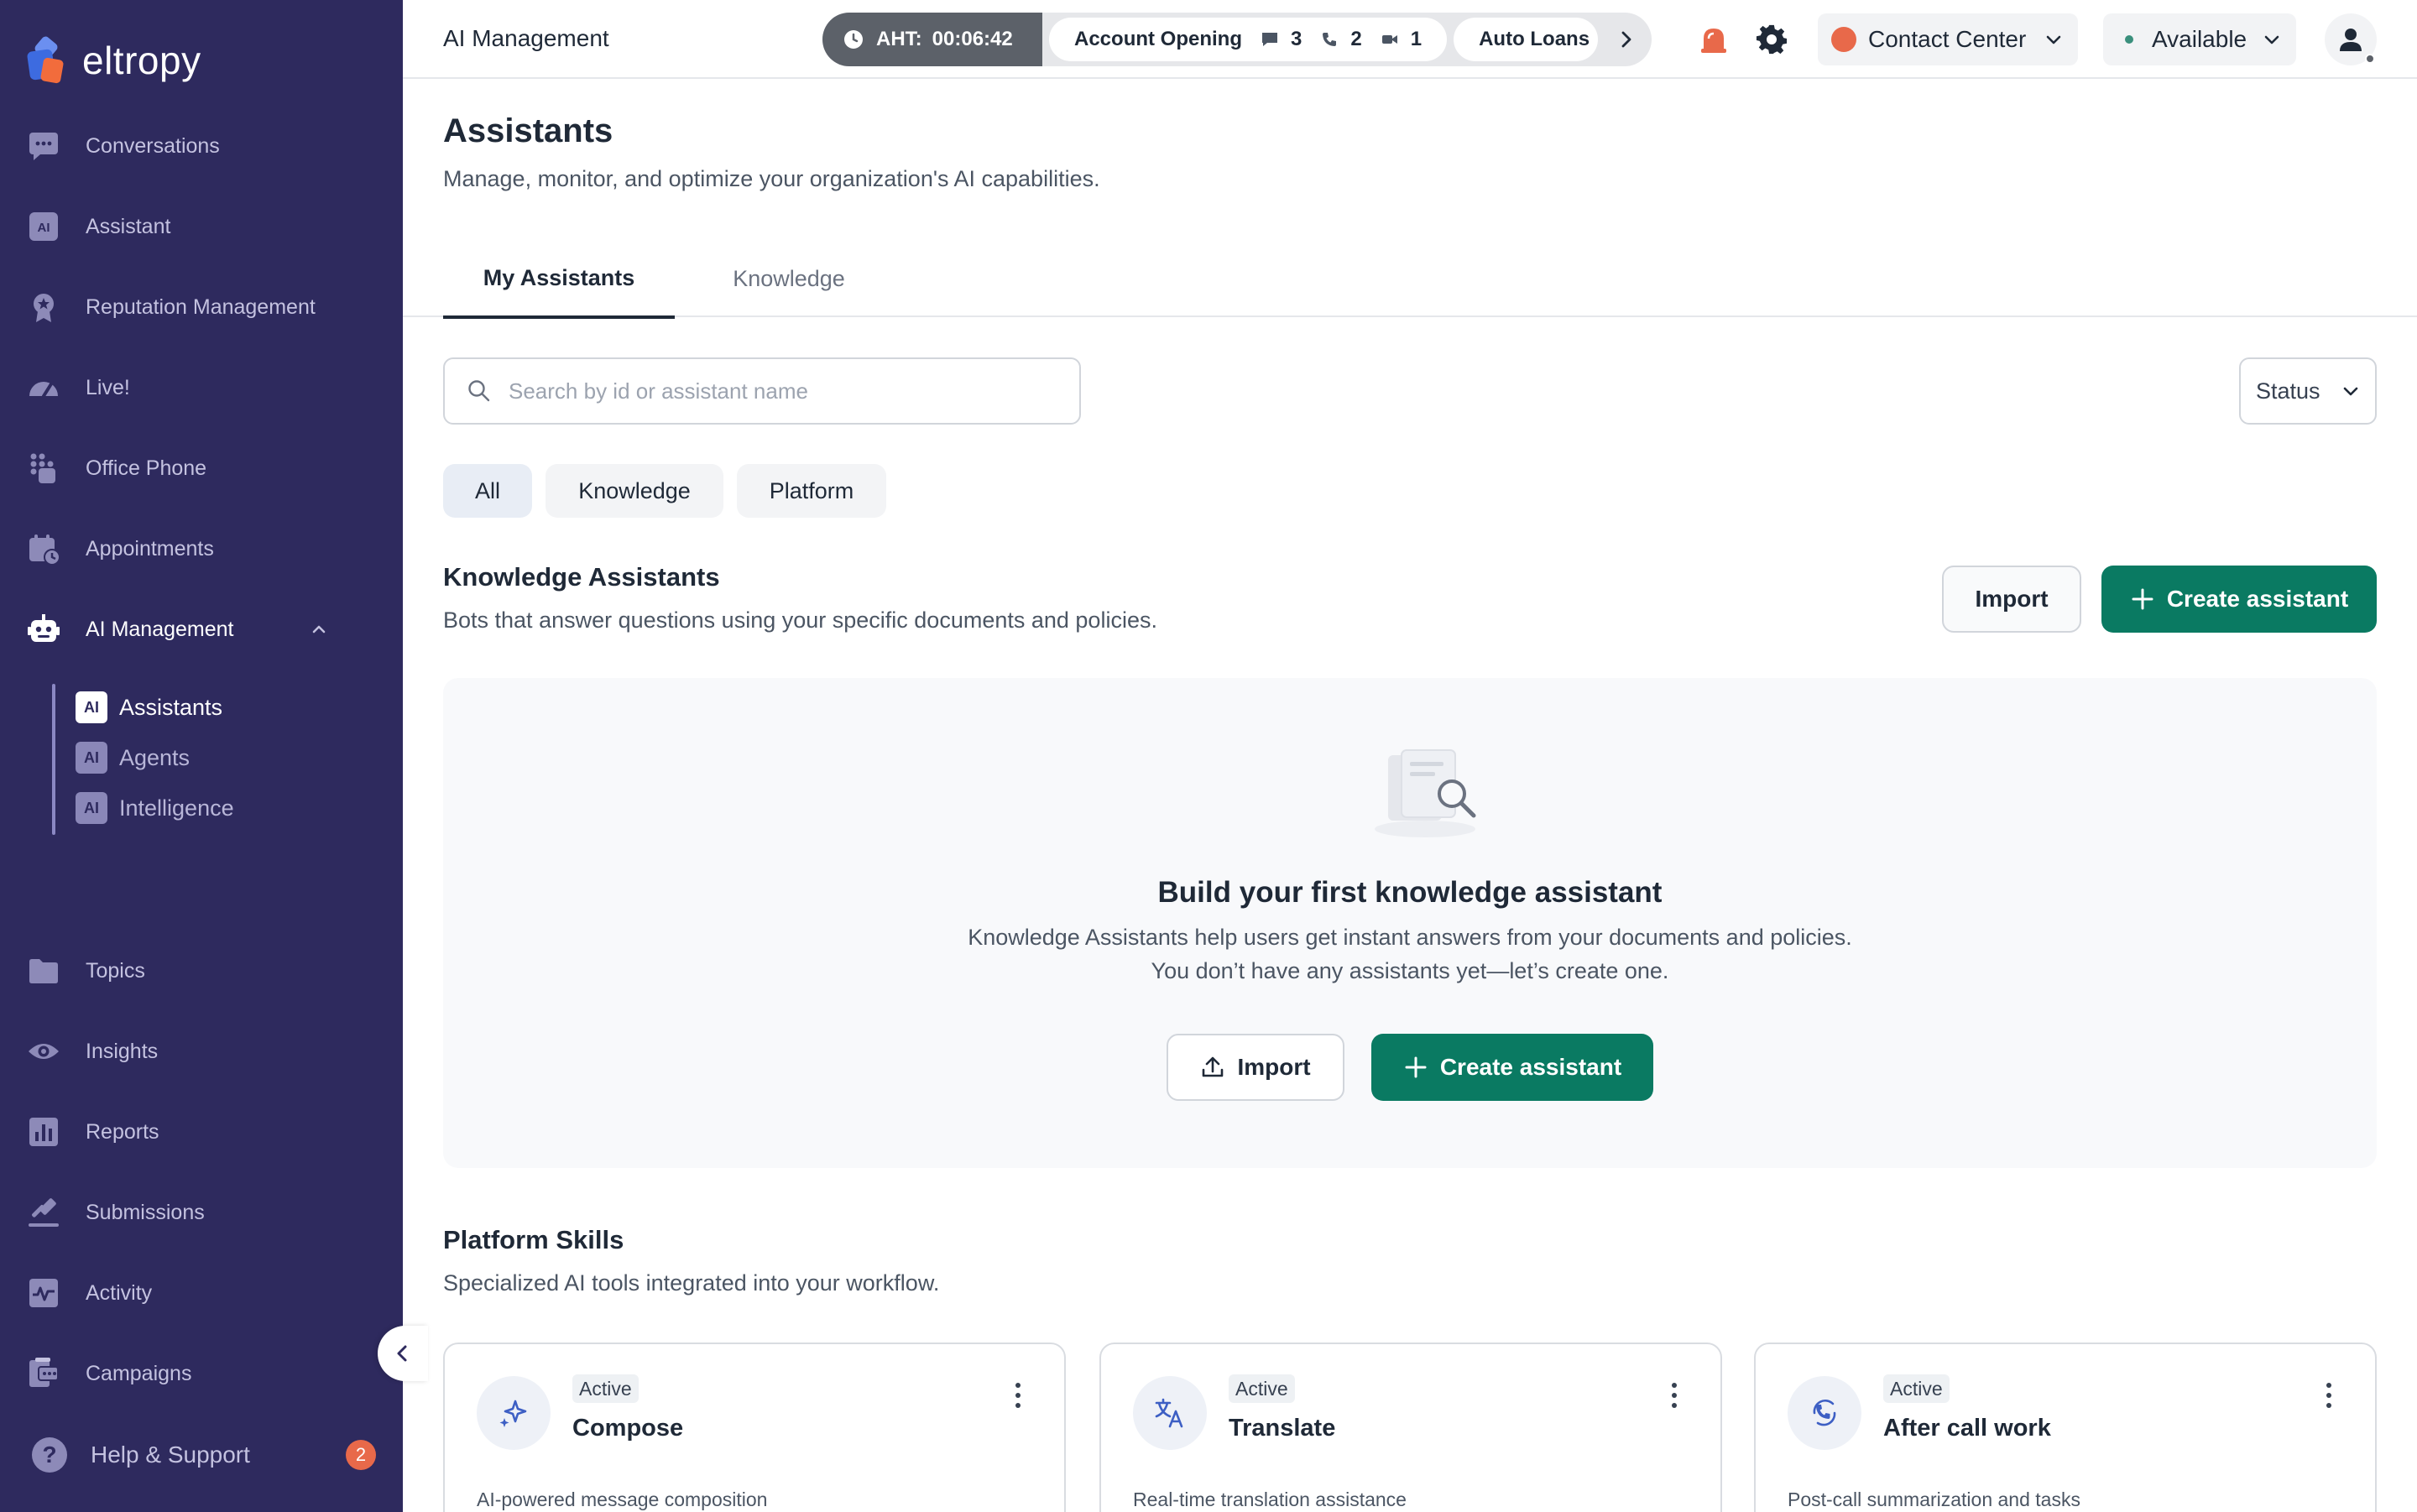 Image resolution: width=2417 pixels, height=1512 pixels. I want to click on sidebar-item-label: Topics, so click(115, 970).